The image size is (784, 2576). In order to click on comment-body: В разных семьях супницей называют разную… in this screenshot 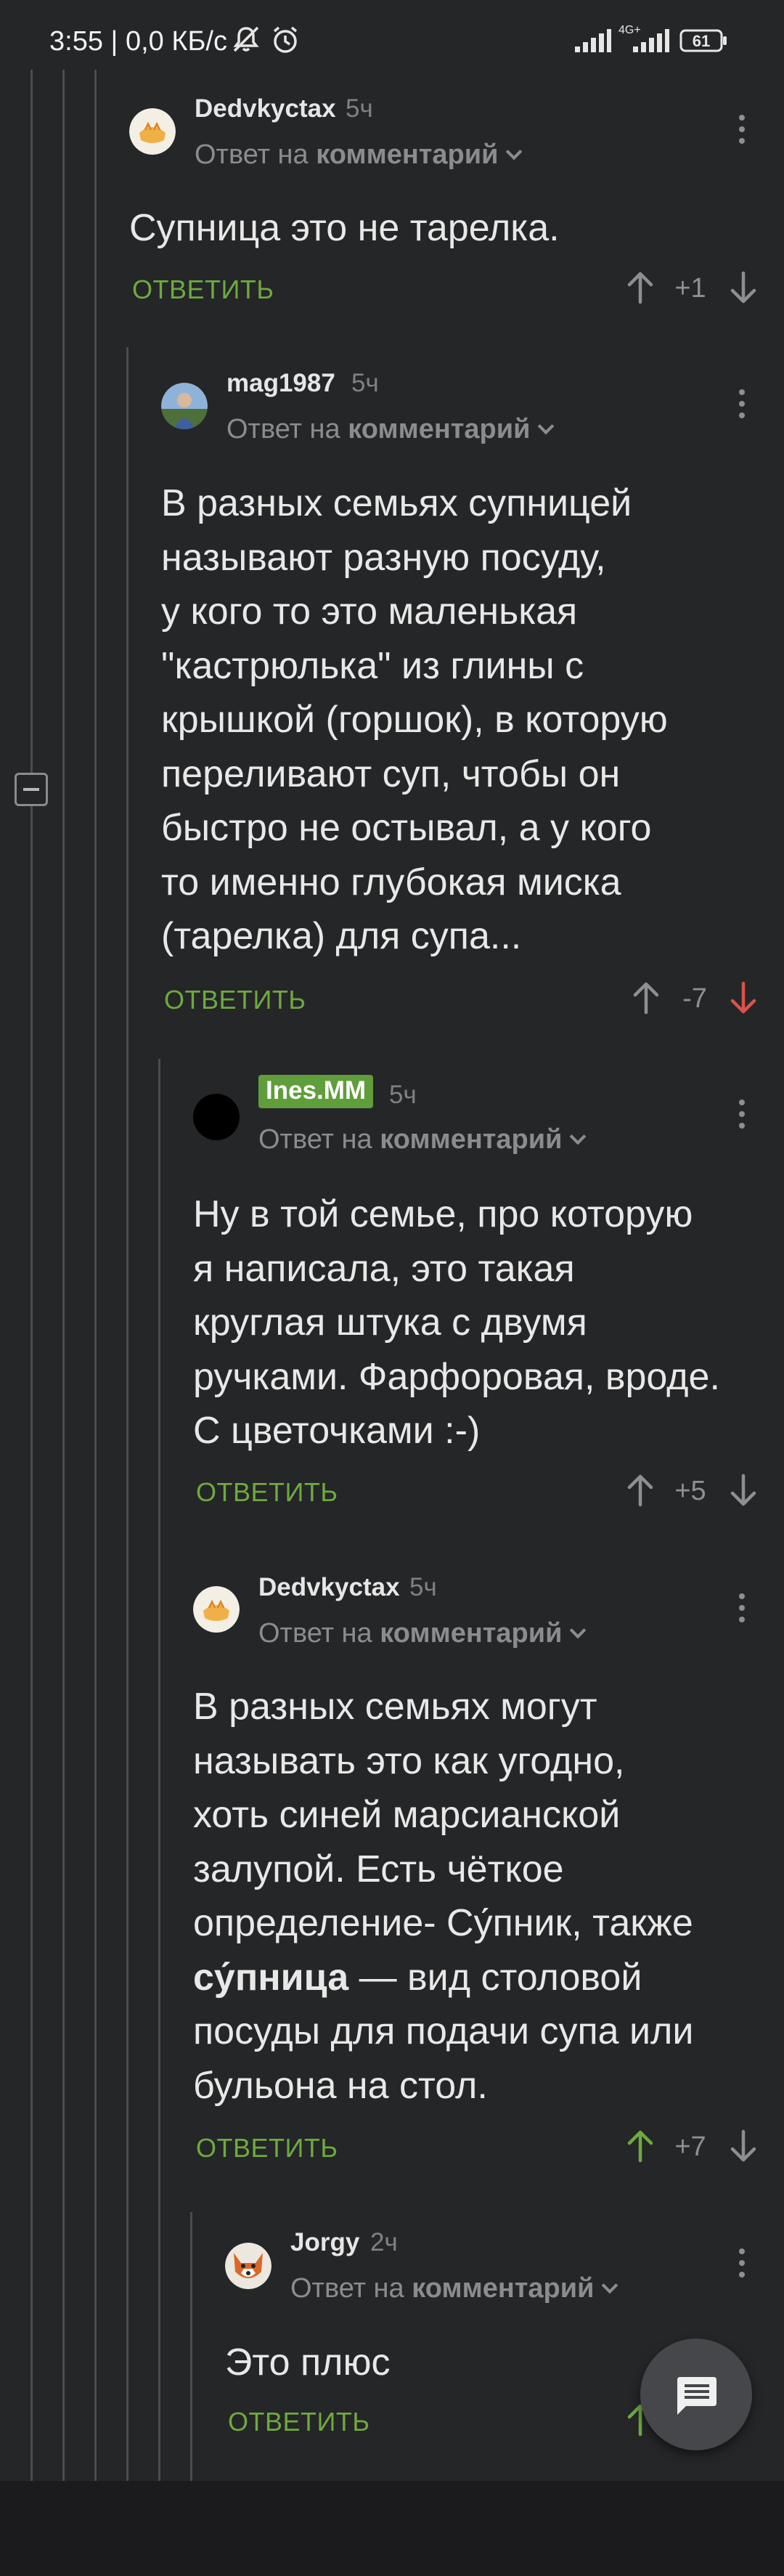, I will do `click(415, 720)`.